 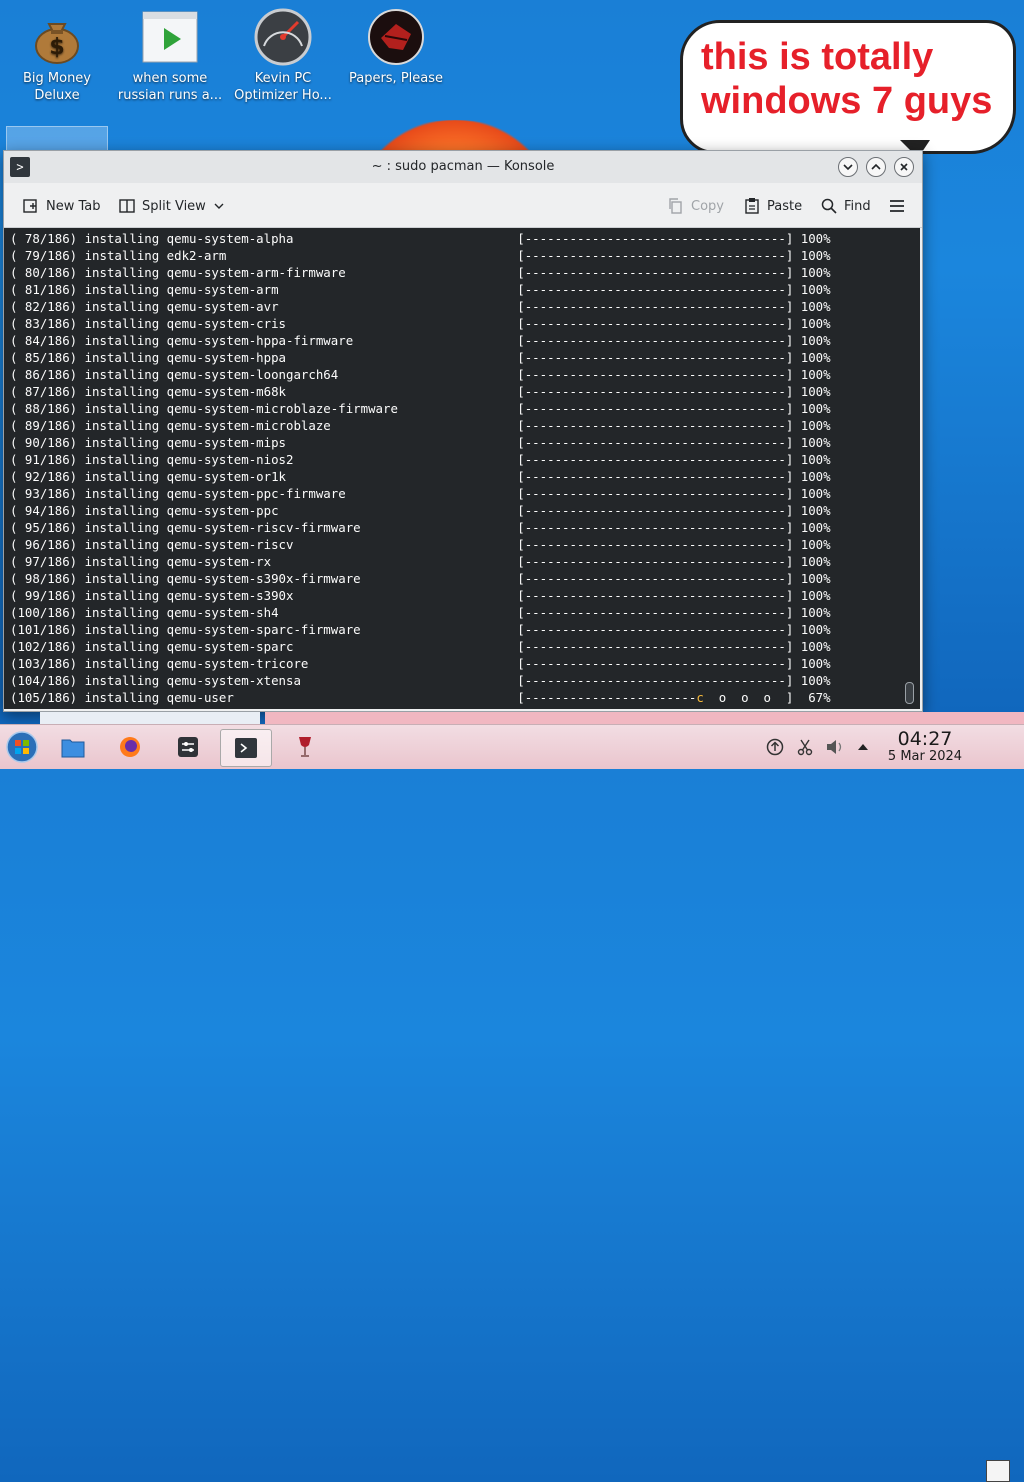 What do you see at coordinates (752, 206) in the screenshot?
I see `paste-icon` at bounding box center [752, 206].